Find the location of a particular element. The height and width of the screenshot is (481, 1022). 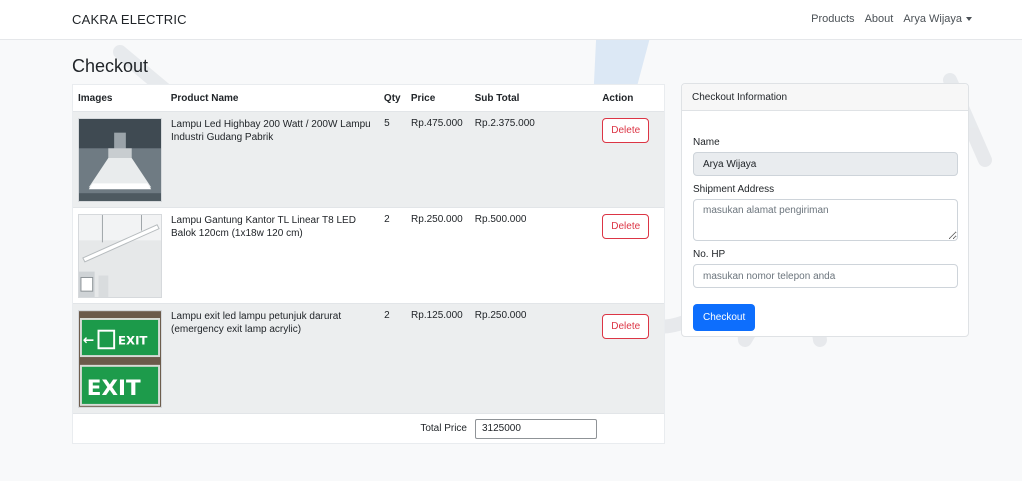

total-price-input is located at coordinates (536, 428).